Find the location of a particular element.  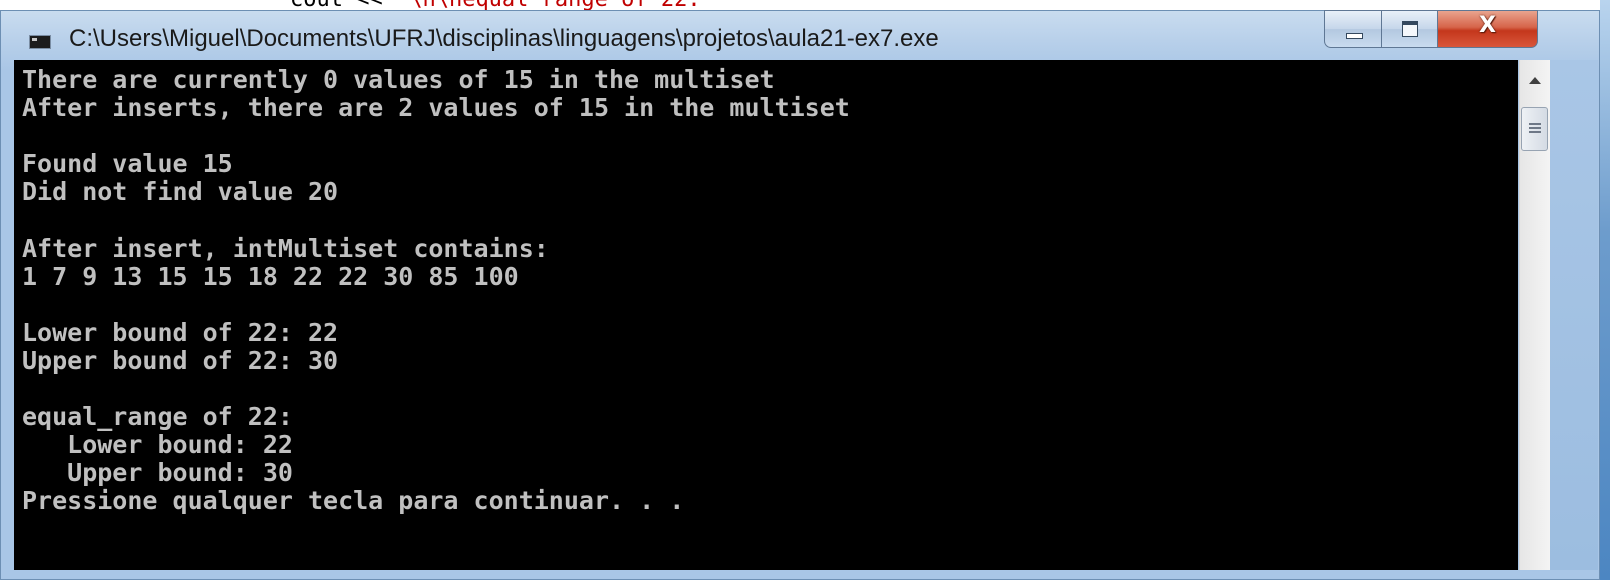

caption-buttons: X is located at coordinates (1446, 31).